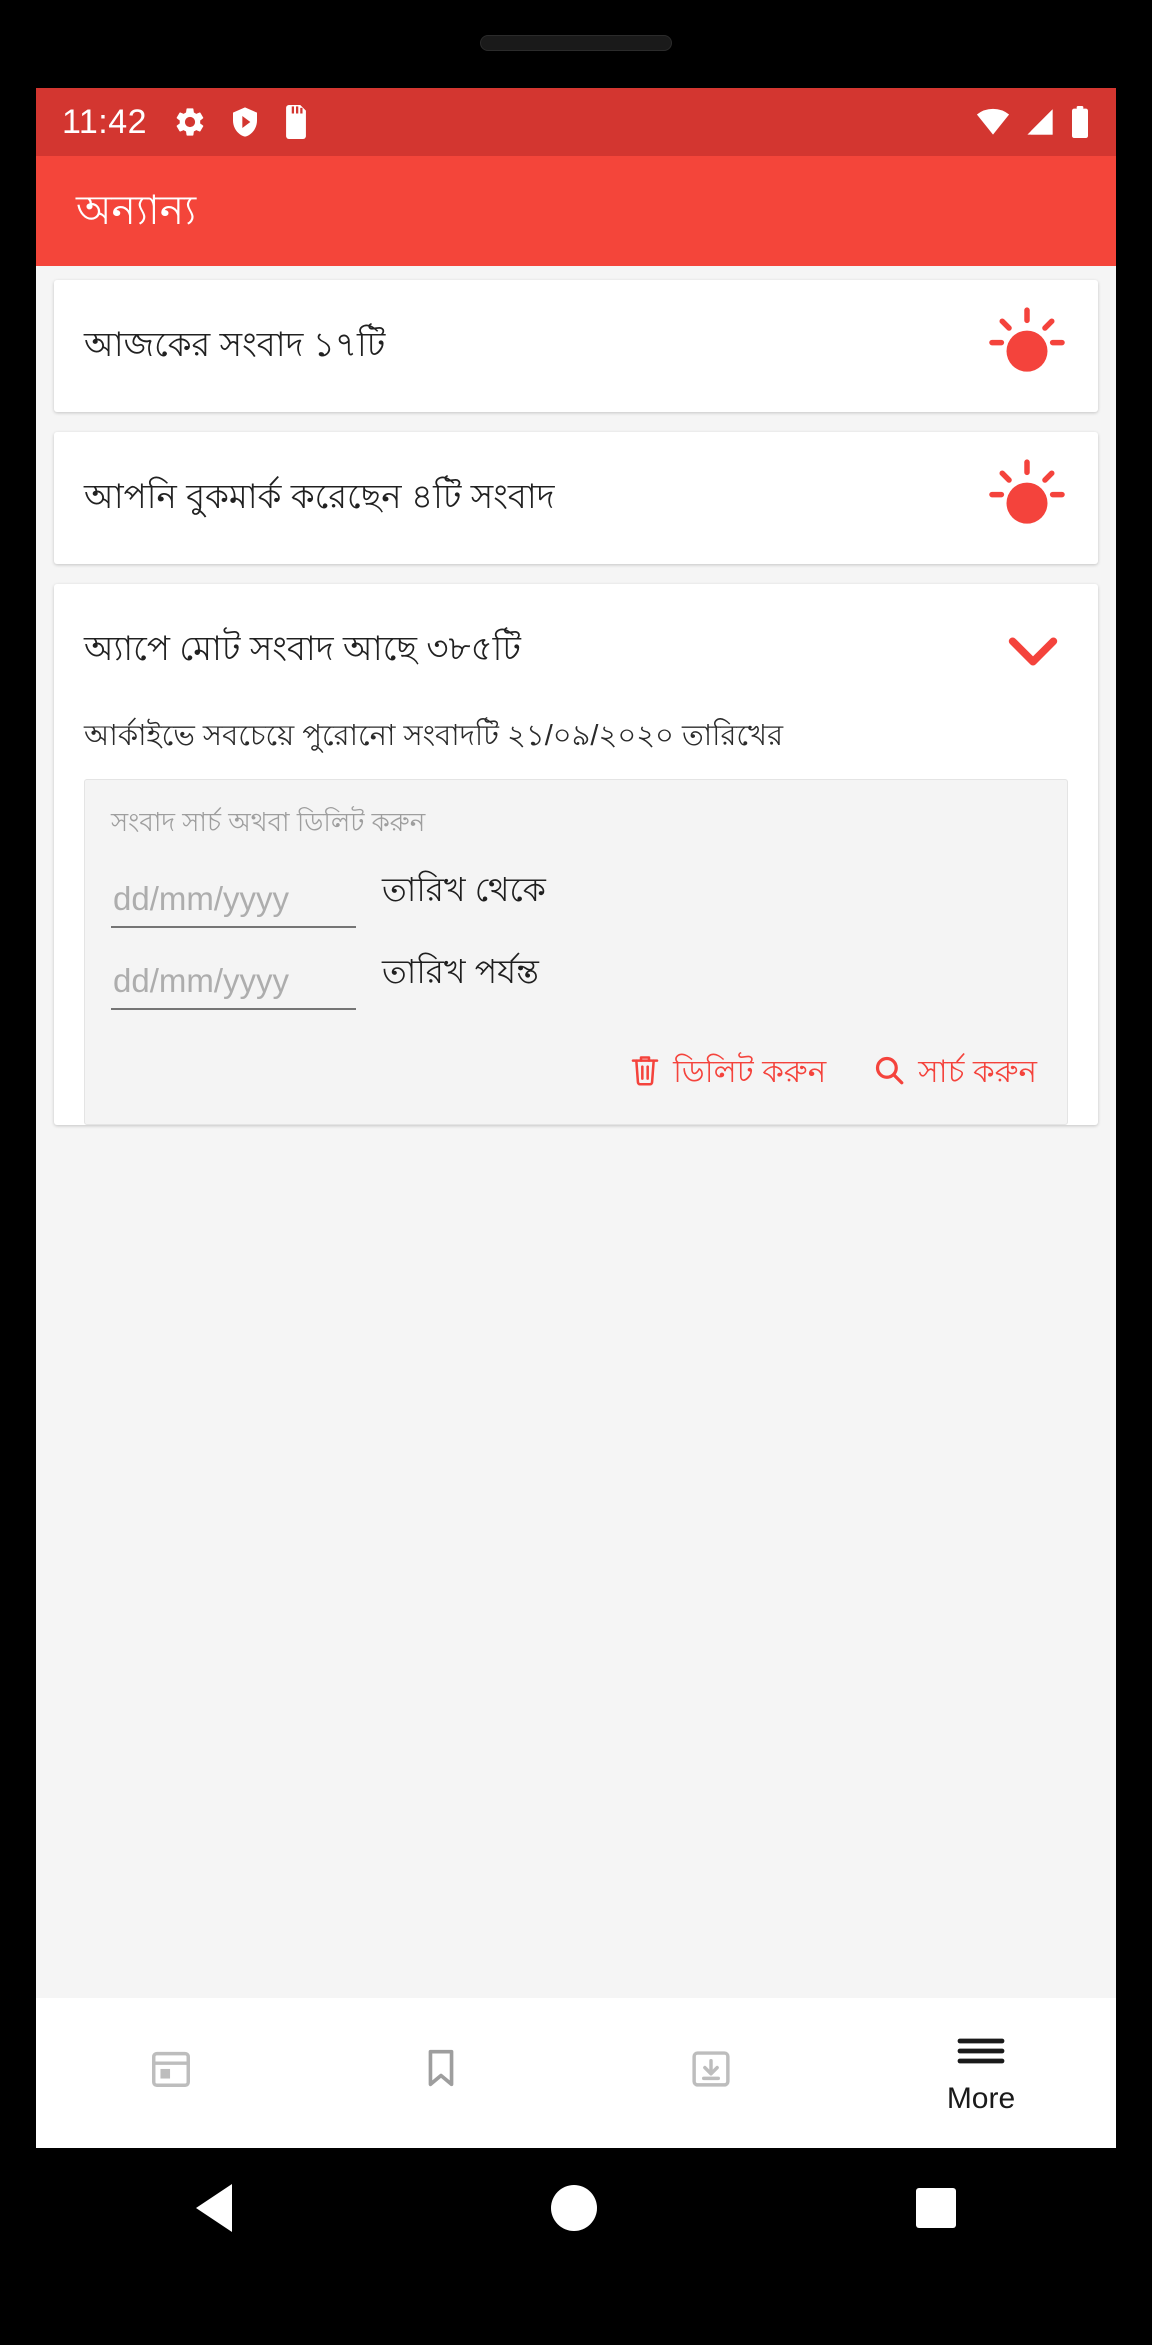  I want to click on archive-download-icon, so click(711, 2070).